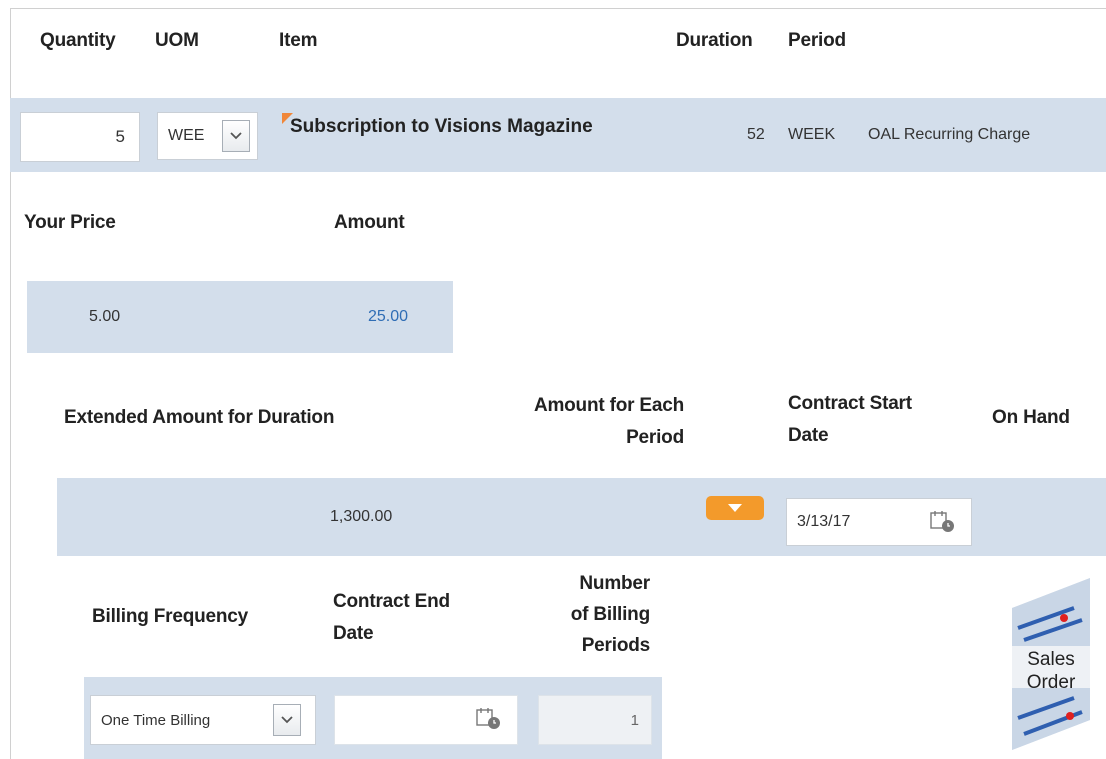 This screenshot has height=759, width=1106. I want to click on header-contract-end-line1: Contract End, so click(391, 601).